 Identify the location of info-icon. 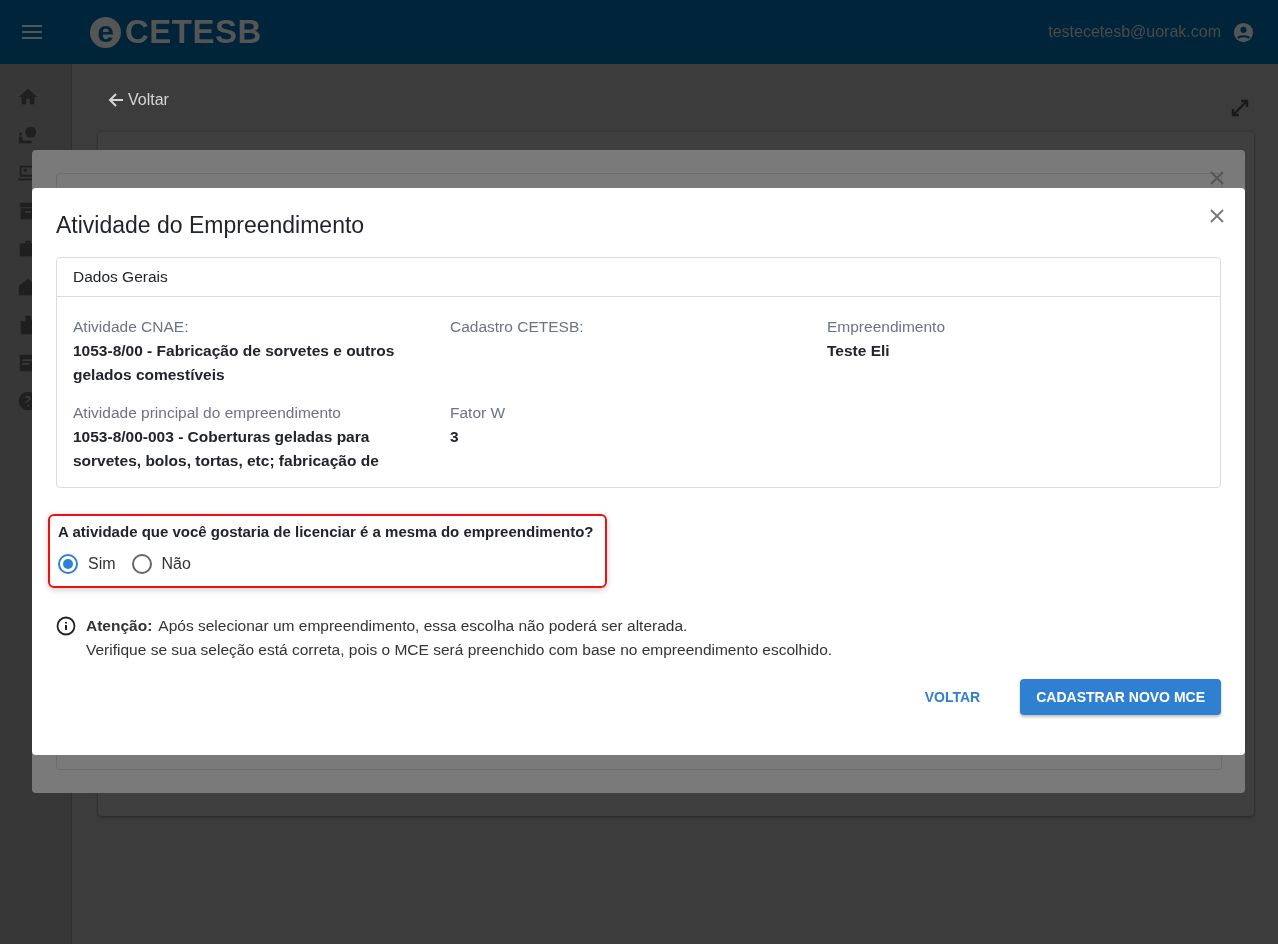
(66, 626).